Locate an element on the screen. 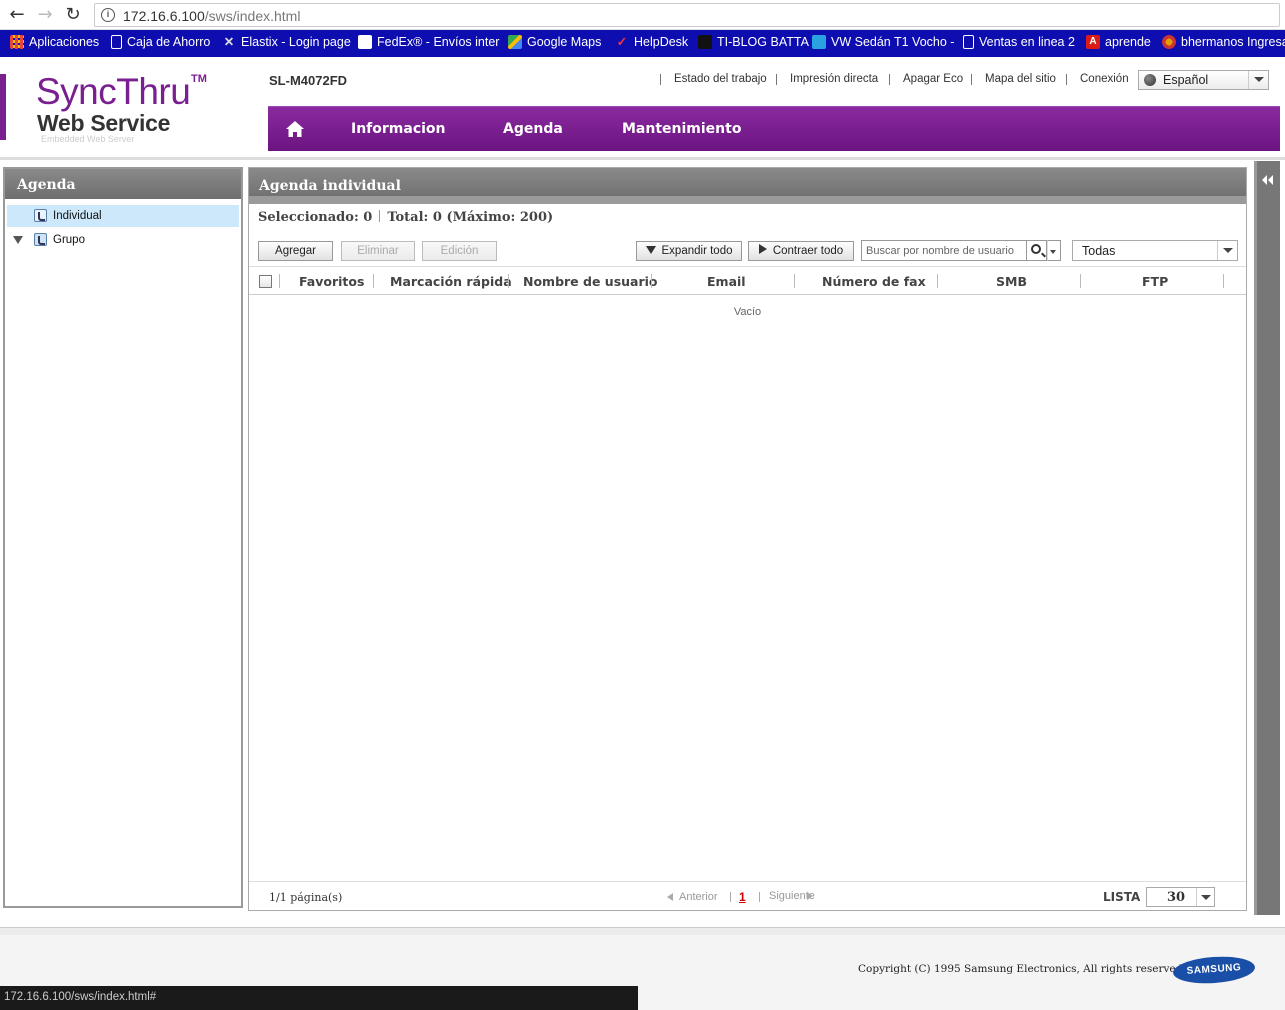  link-login: Conexión is located at coordinates (1104, 79).